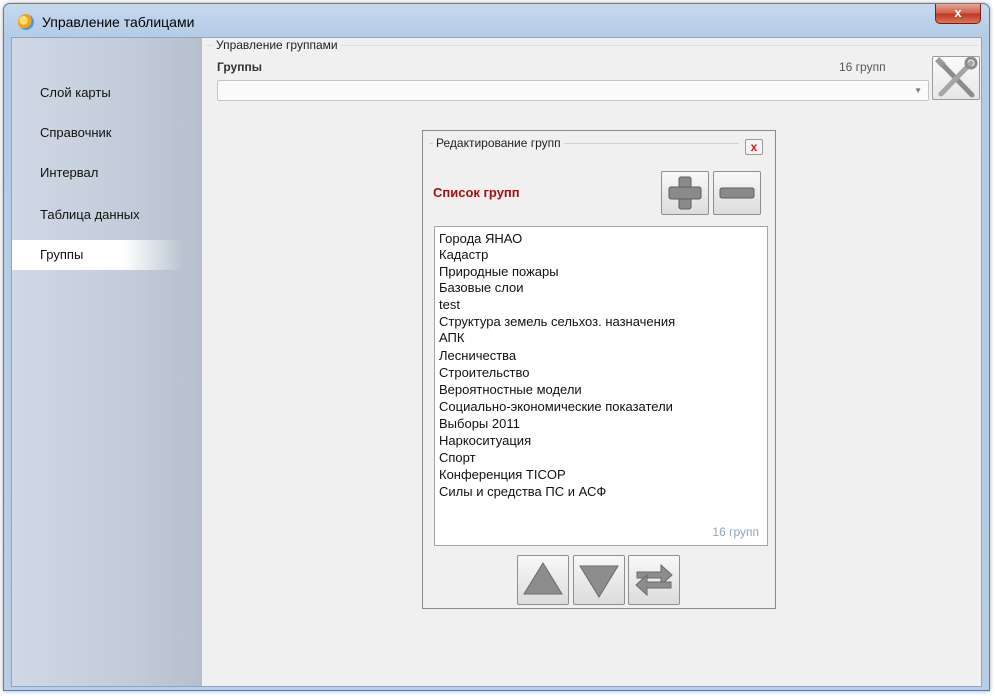 The width and height of the screenshot is (995, 696). What do you see at coordinates (457, 458) in the screenshot?
I see `list-item: Спорт` at bounding box center [457, 458].